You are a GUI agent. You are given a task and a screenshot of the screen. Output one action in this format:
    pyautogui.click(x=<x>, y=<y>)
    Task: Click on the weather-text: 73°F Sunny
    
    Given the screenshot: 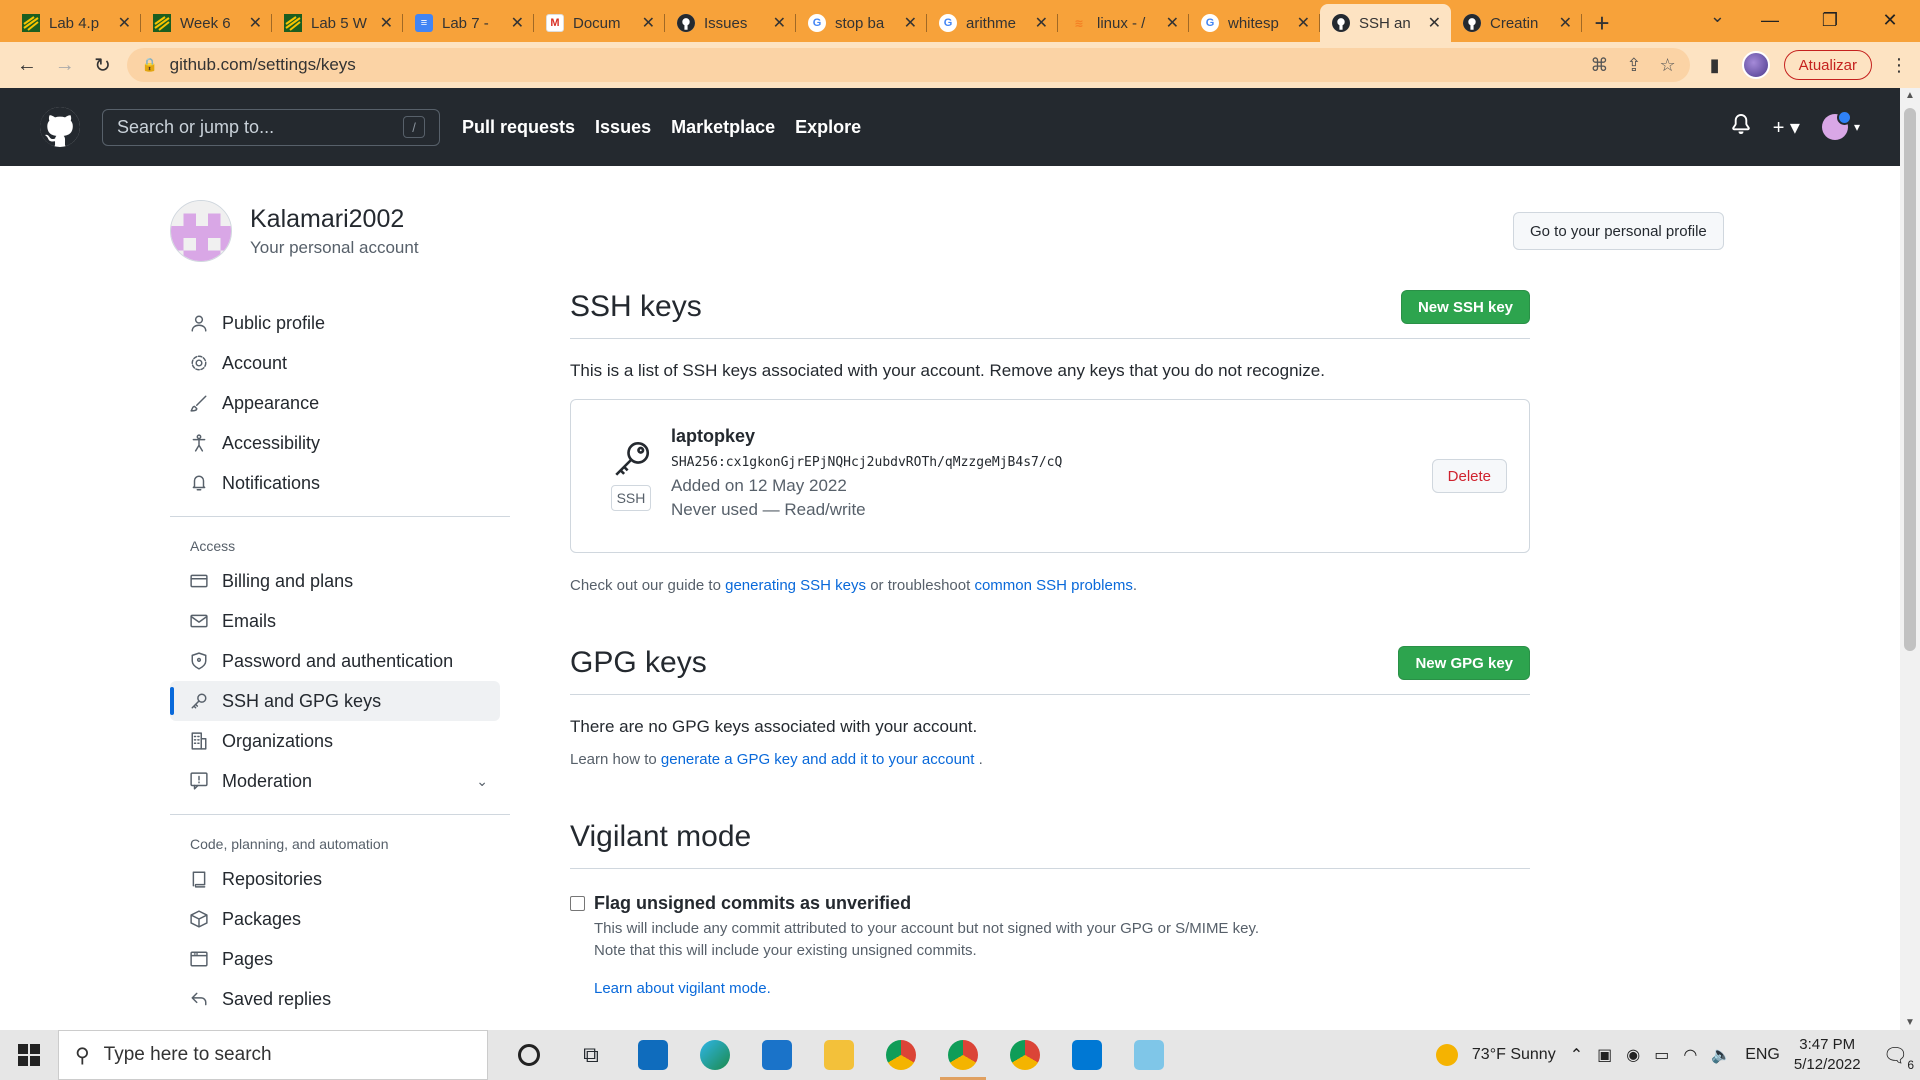 What is the action you would take?
    pyautogui.click(x=1514, y=1055)
    